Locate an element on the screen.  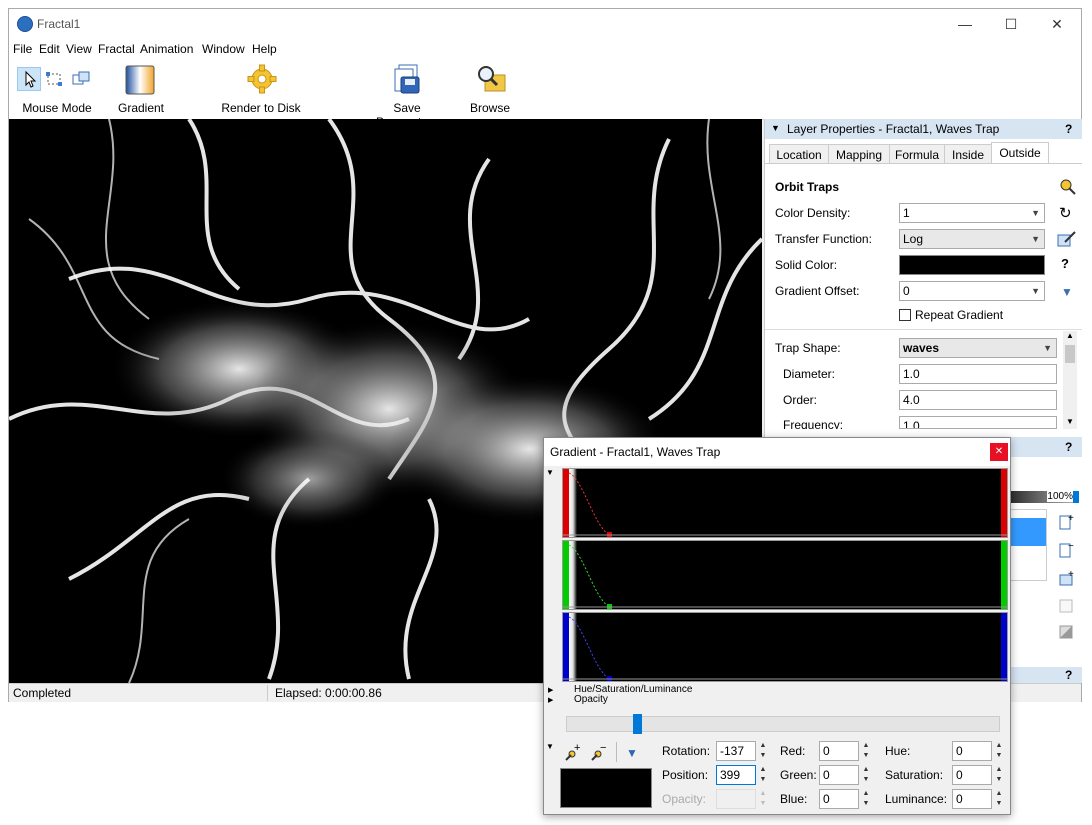
add-point-icon: + is located at coordinates (573, 752).